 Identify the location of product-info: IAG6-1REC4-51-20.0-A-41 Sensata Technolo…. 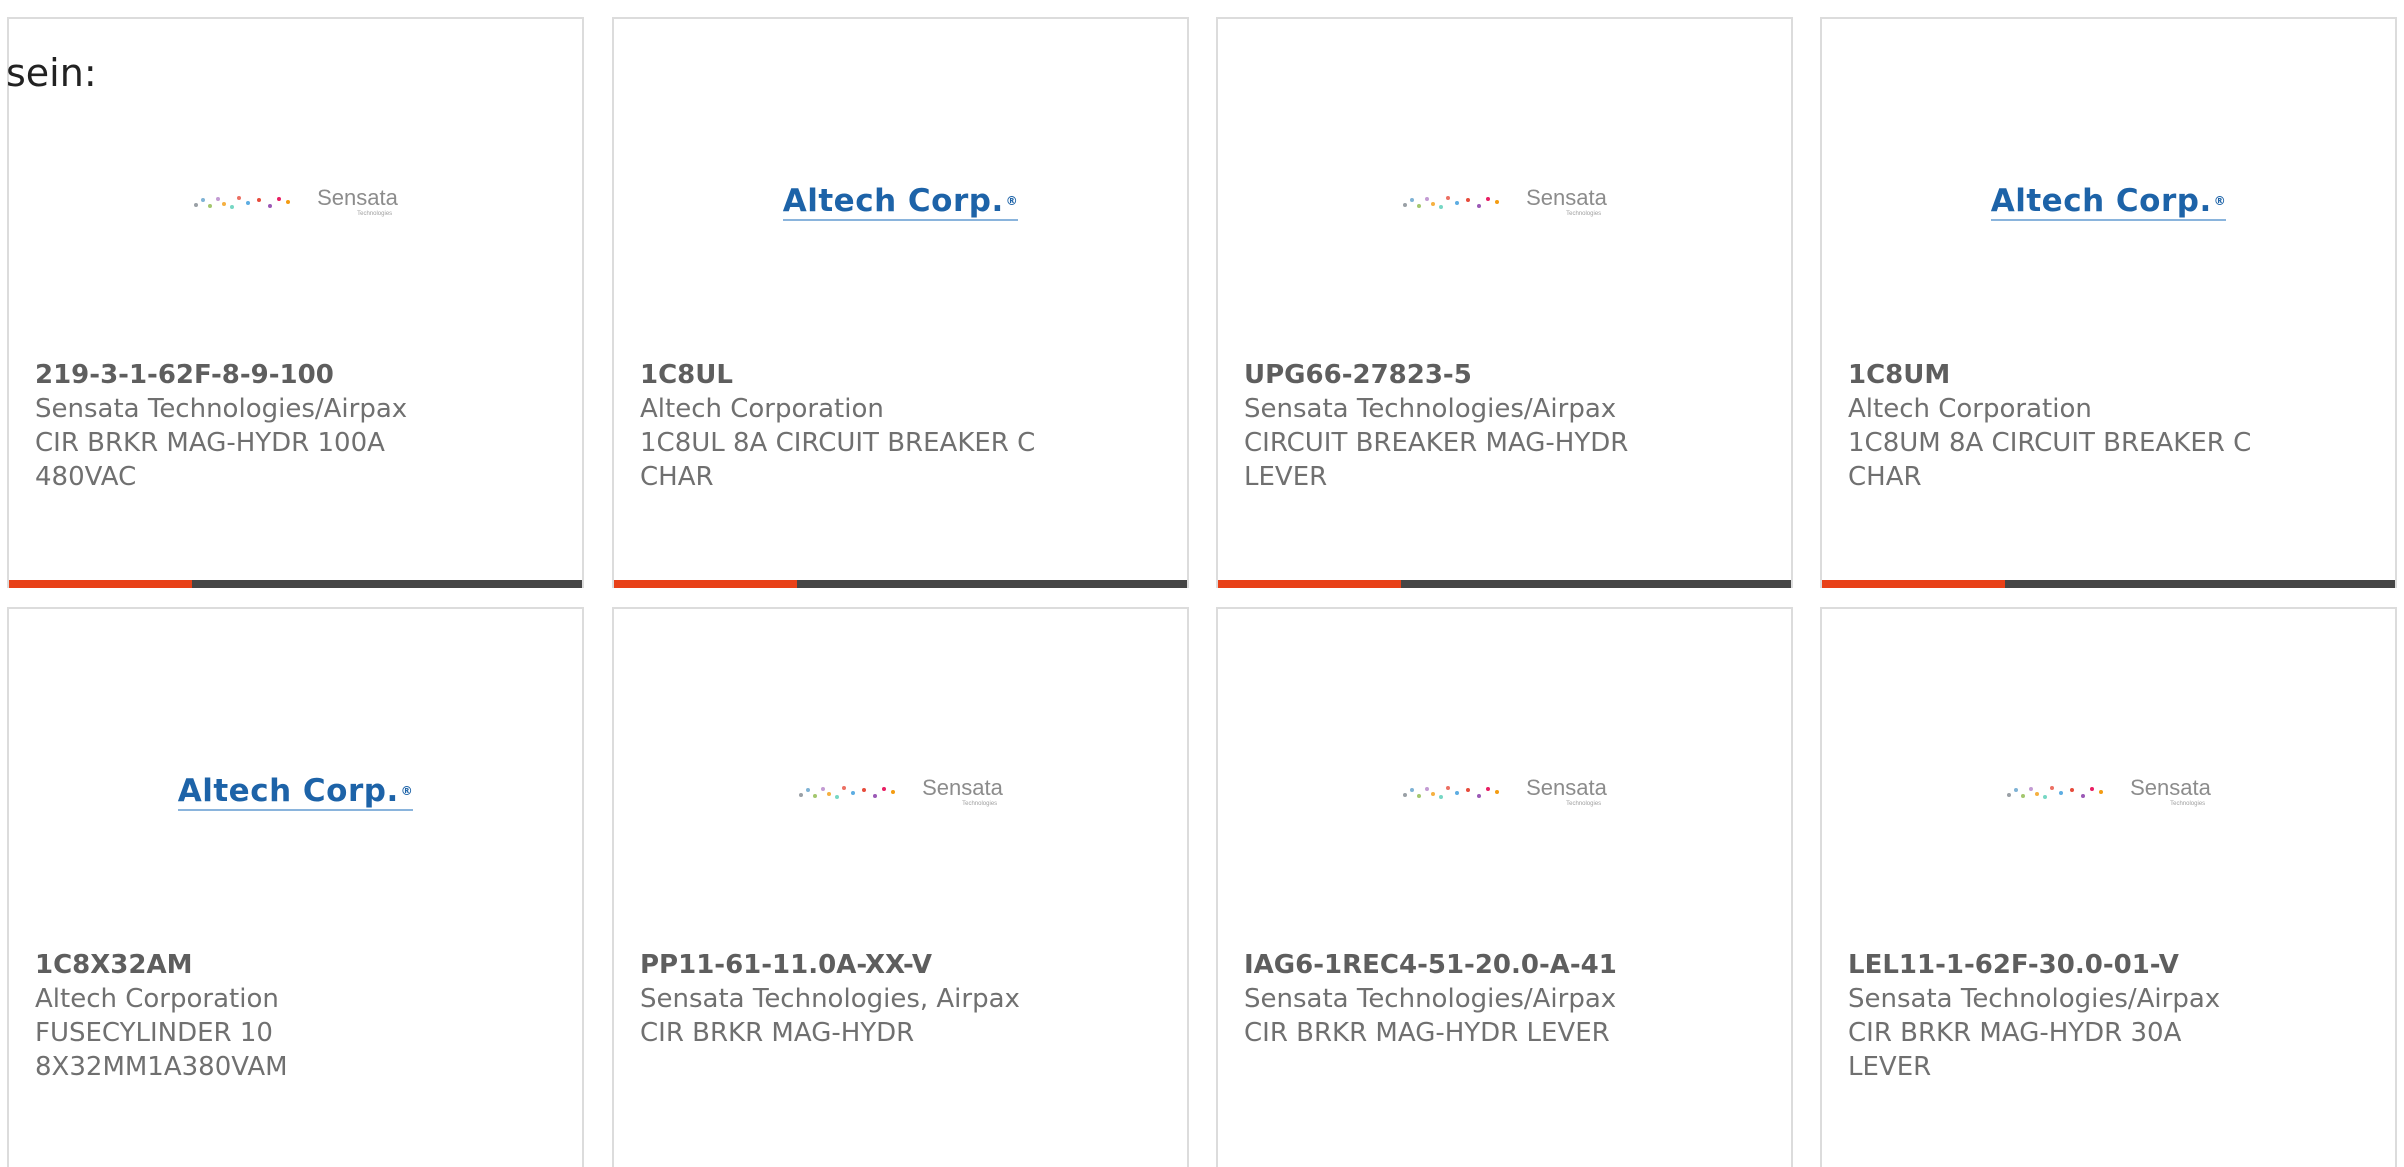
(1507, 999).